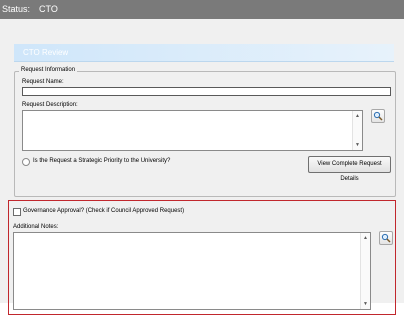 The image size is (404, 315). What do you see at coordinates (26, 162) in the screenshot?
I see `strategic-priority-checkbox` at bounding box center [26, 162].